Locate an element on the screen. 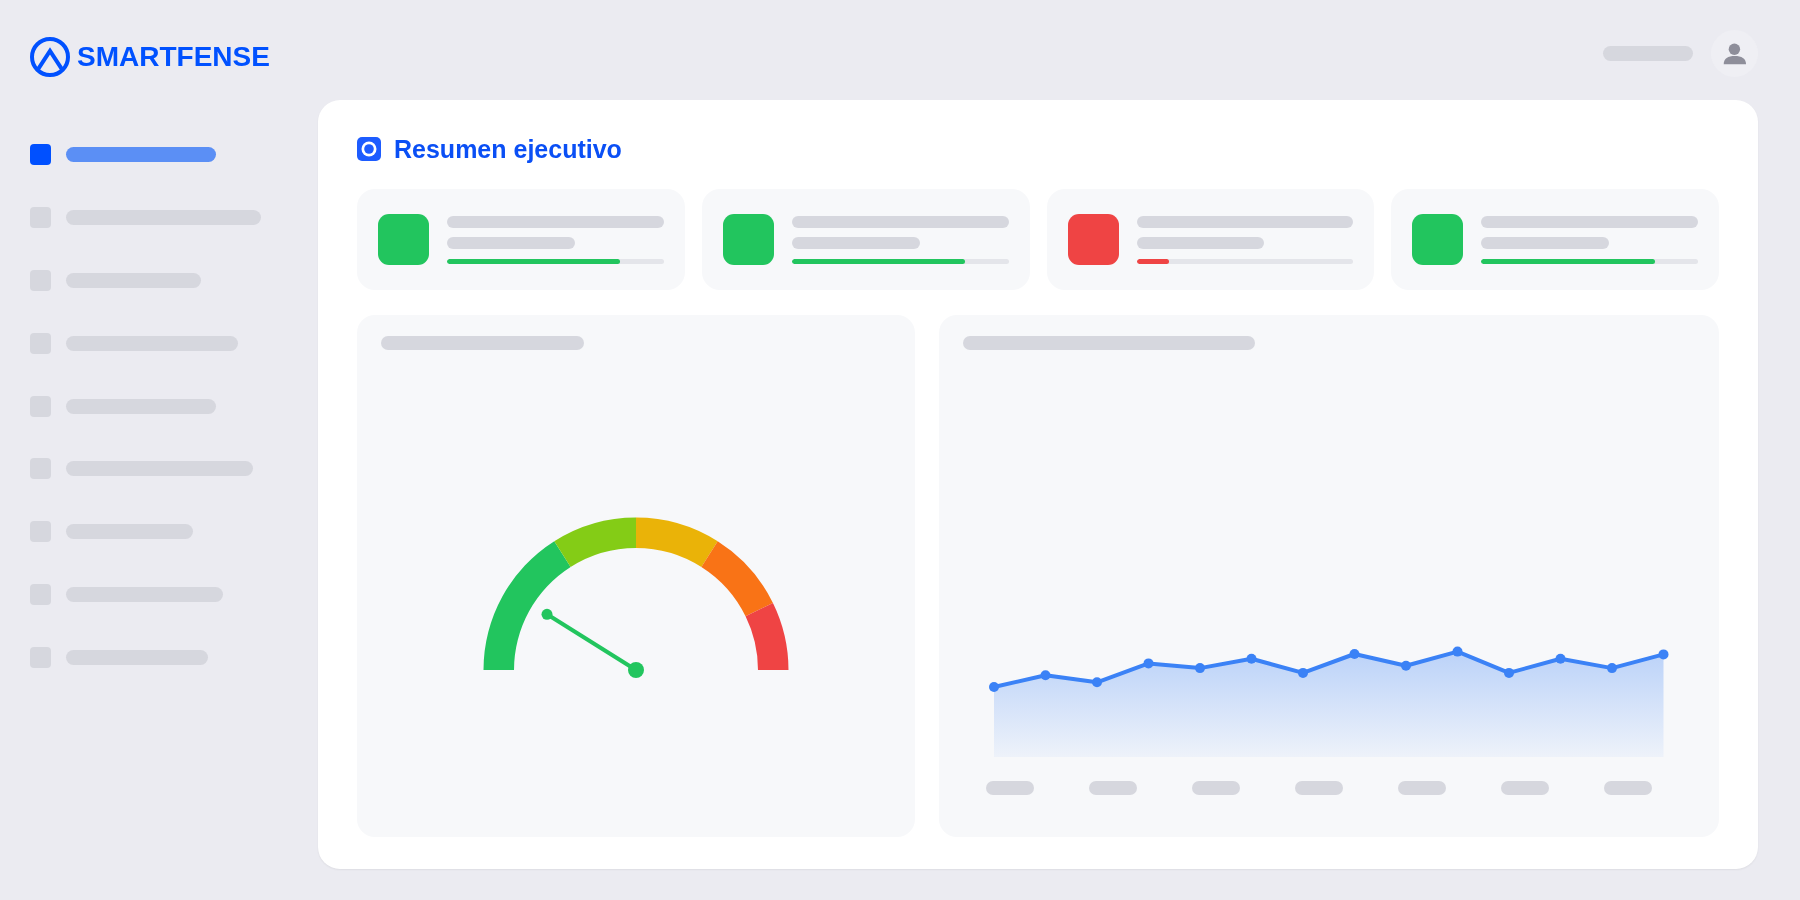 Image resolution: width=1800 pixels, height=900 pixels. nav-item-label-placeholder is located at coordinates (141, 154).